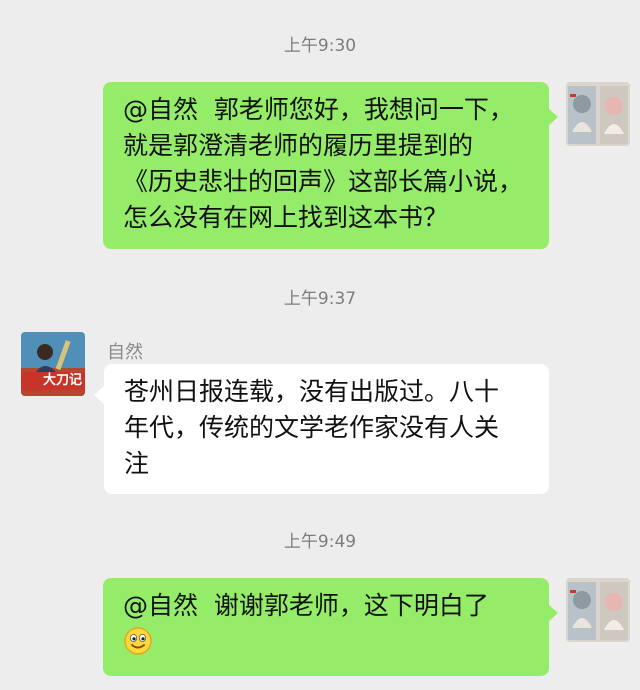 This screenshot has height=690, width=640. What do you see at coordinates (320, 299) in the screenshot?
I see `timestamp: 上午9:37` at bounding box center [320, 299].